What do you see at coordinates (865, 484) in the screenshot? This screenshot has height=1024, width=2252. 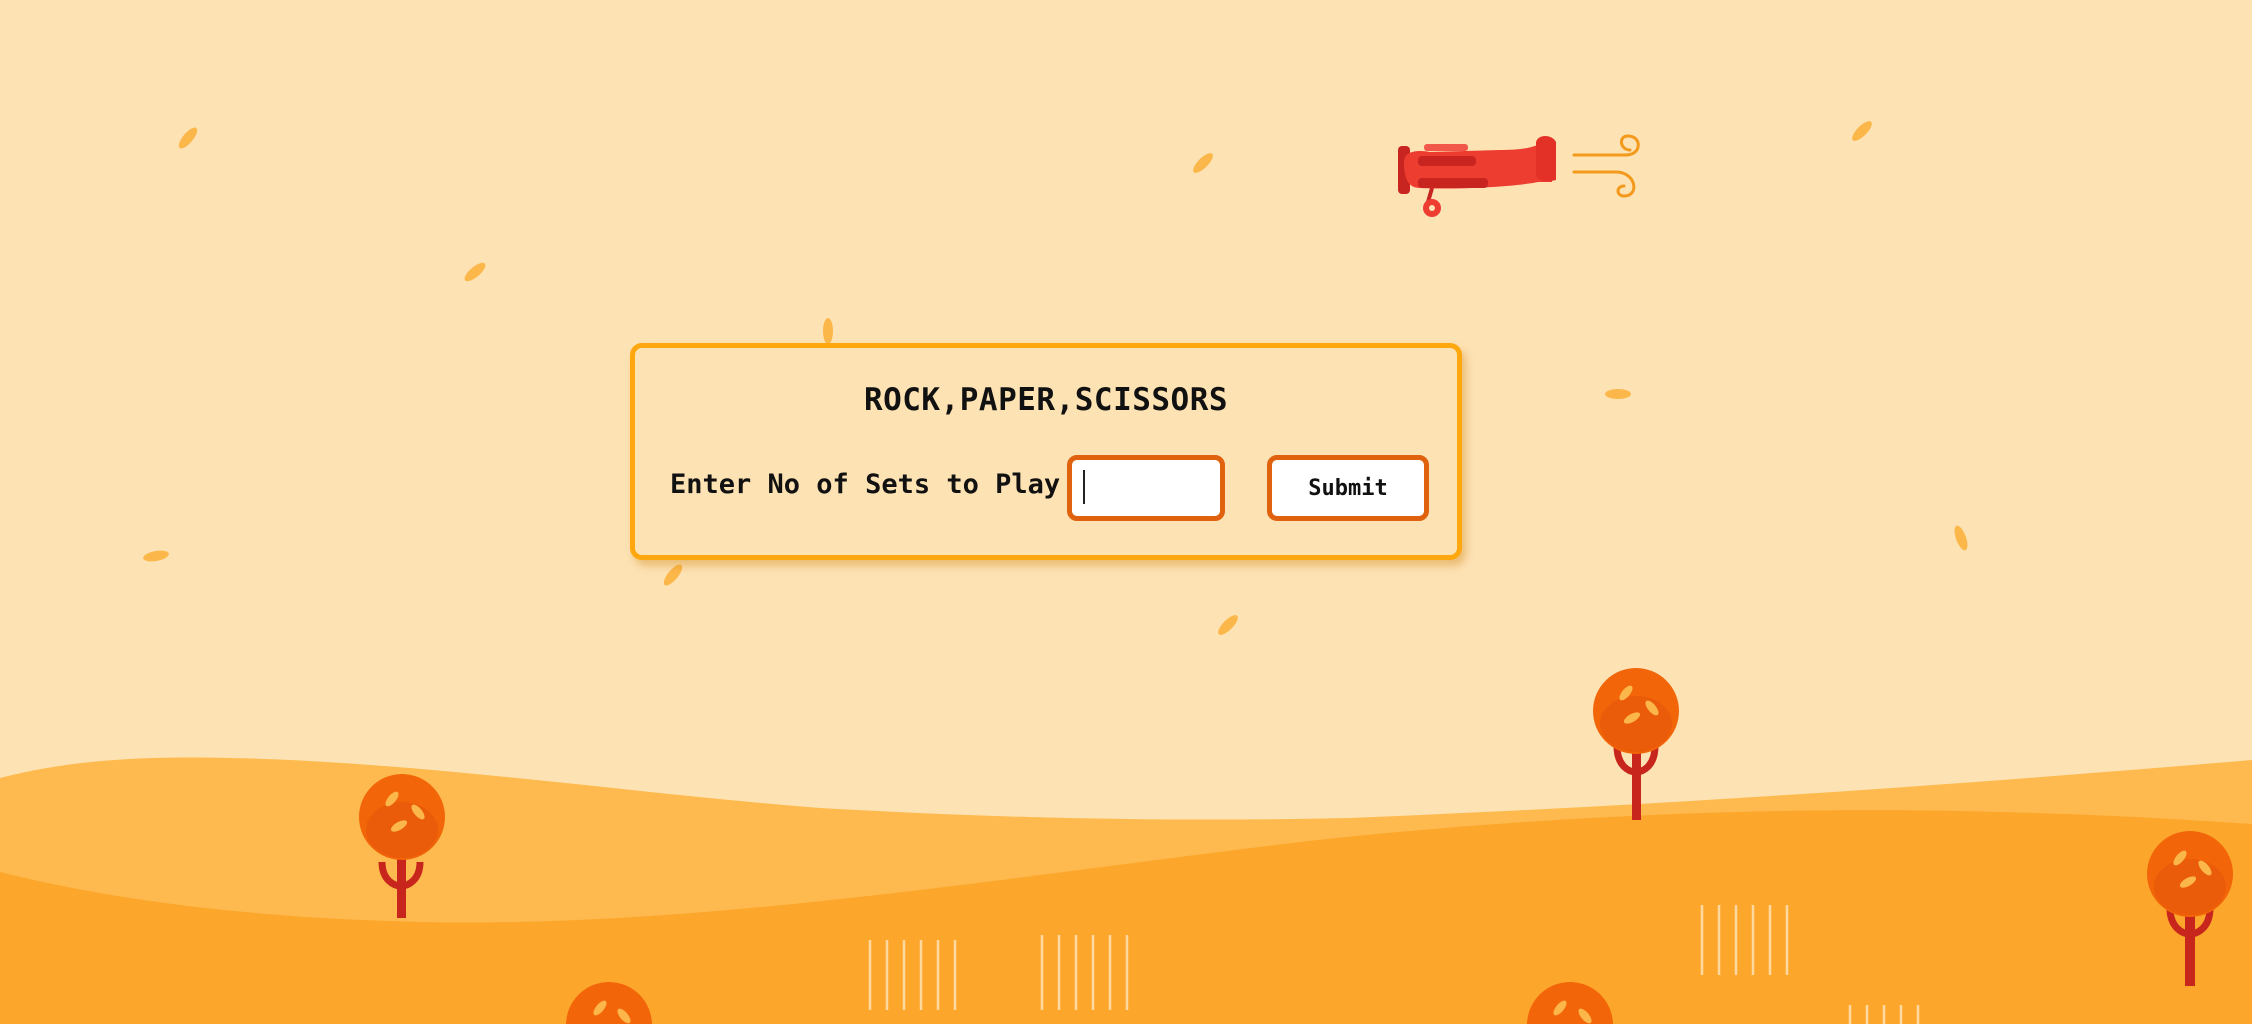 I see `sets-label: Enter No of Sets to Play` at bounding box center [865, 484].